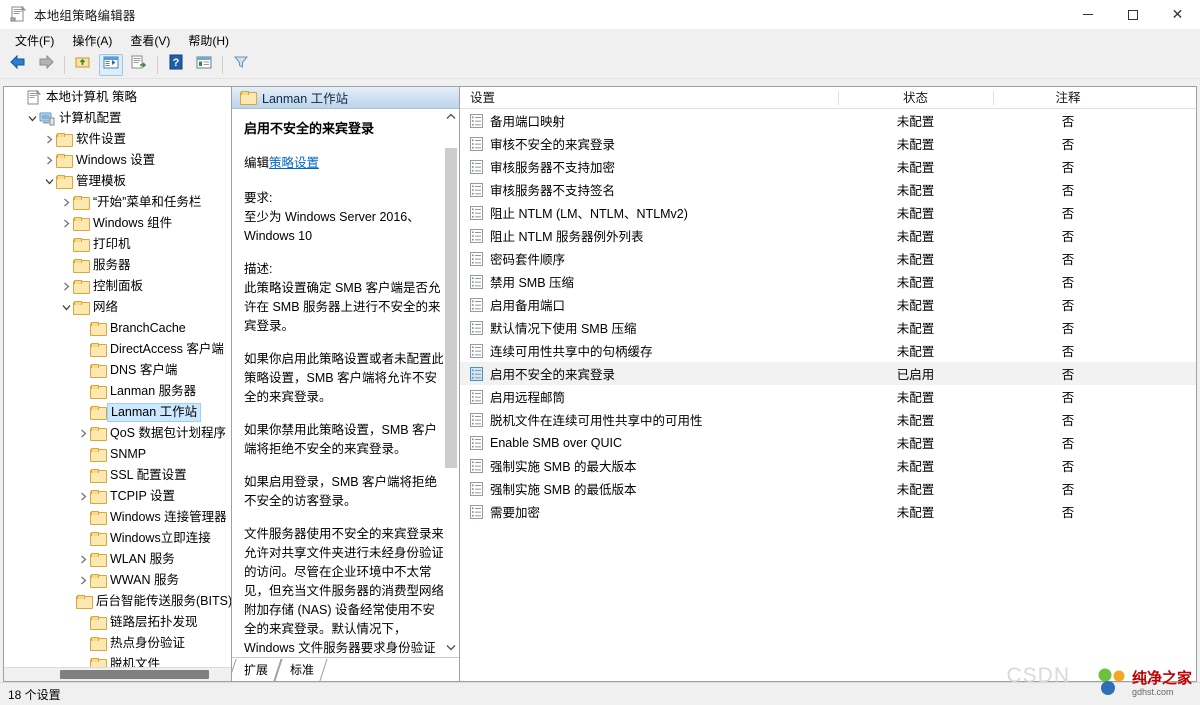 This screenshot has width=1200, height=705. Describe the element at coordinates (153, 391) in the screenshot. I see `tree-item-label: Lanman 服务器` at that location.